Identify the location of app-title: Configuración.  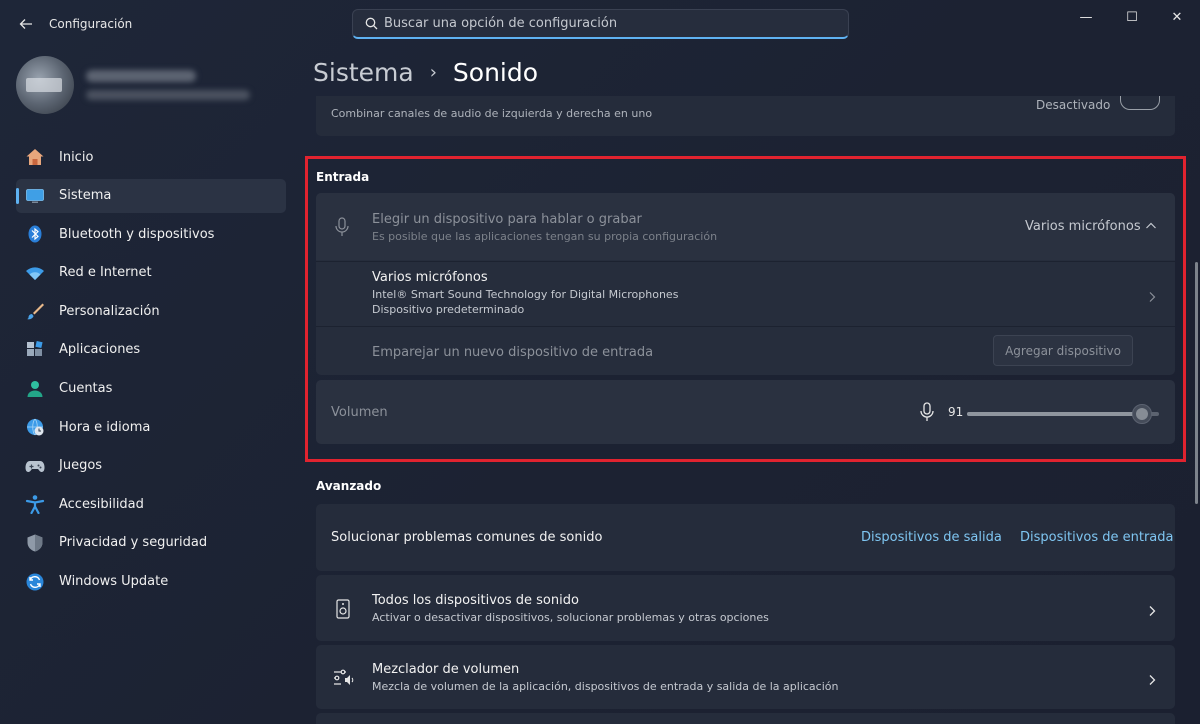
(91, 24).